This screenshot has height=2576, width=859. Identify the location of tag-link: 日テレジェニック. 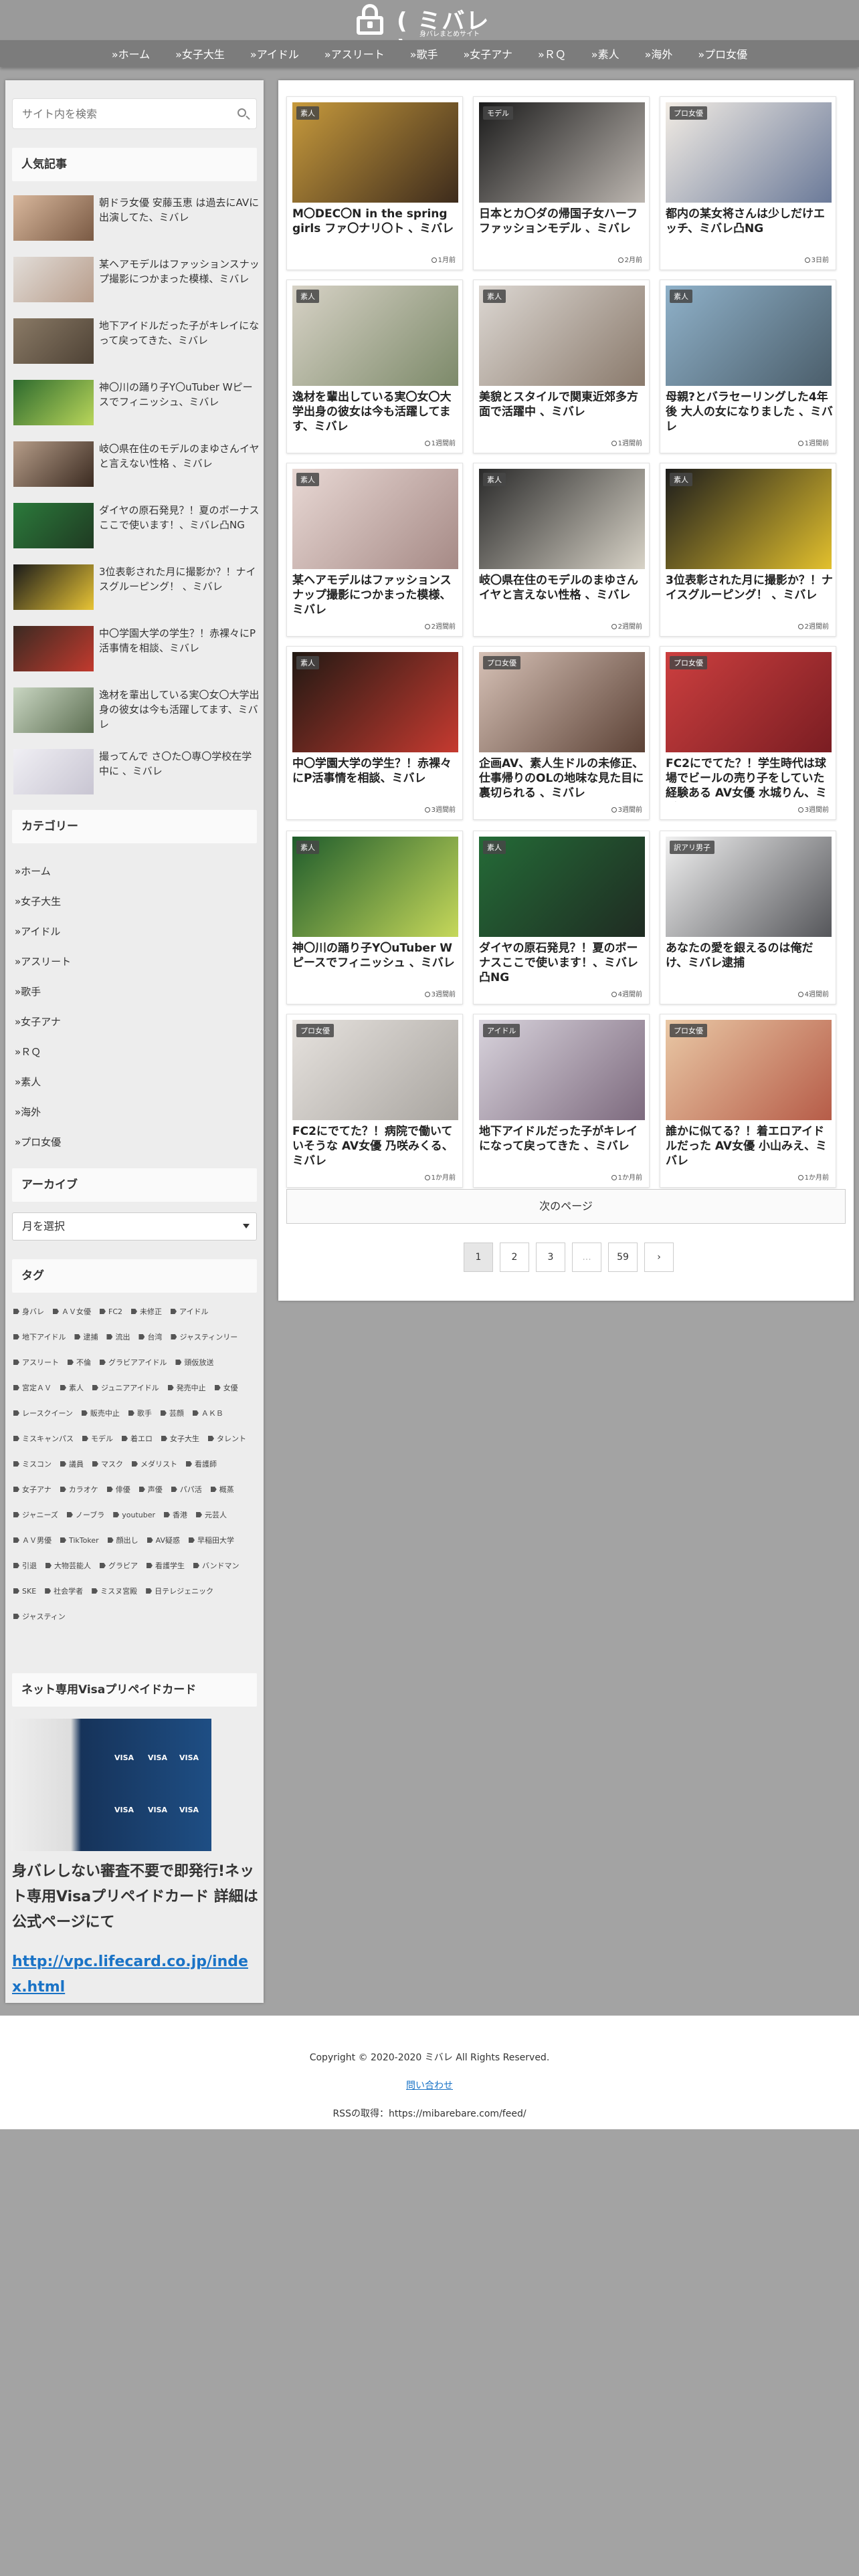
(179, 1591).